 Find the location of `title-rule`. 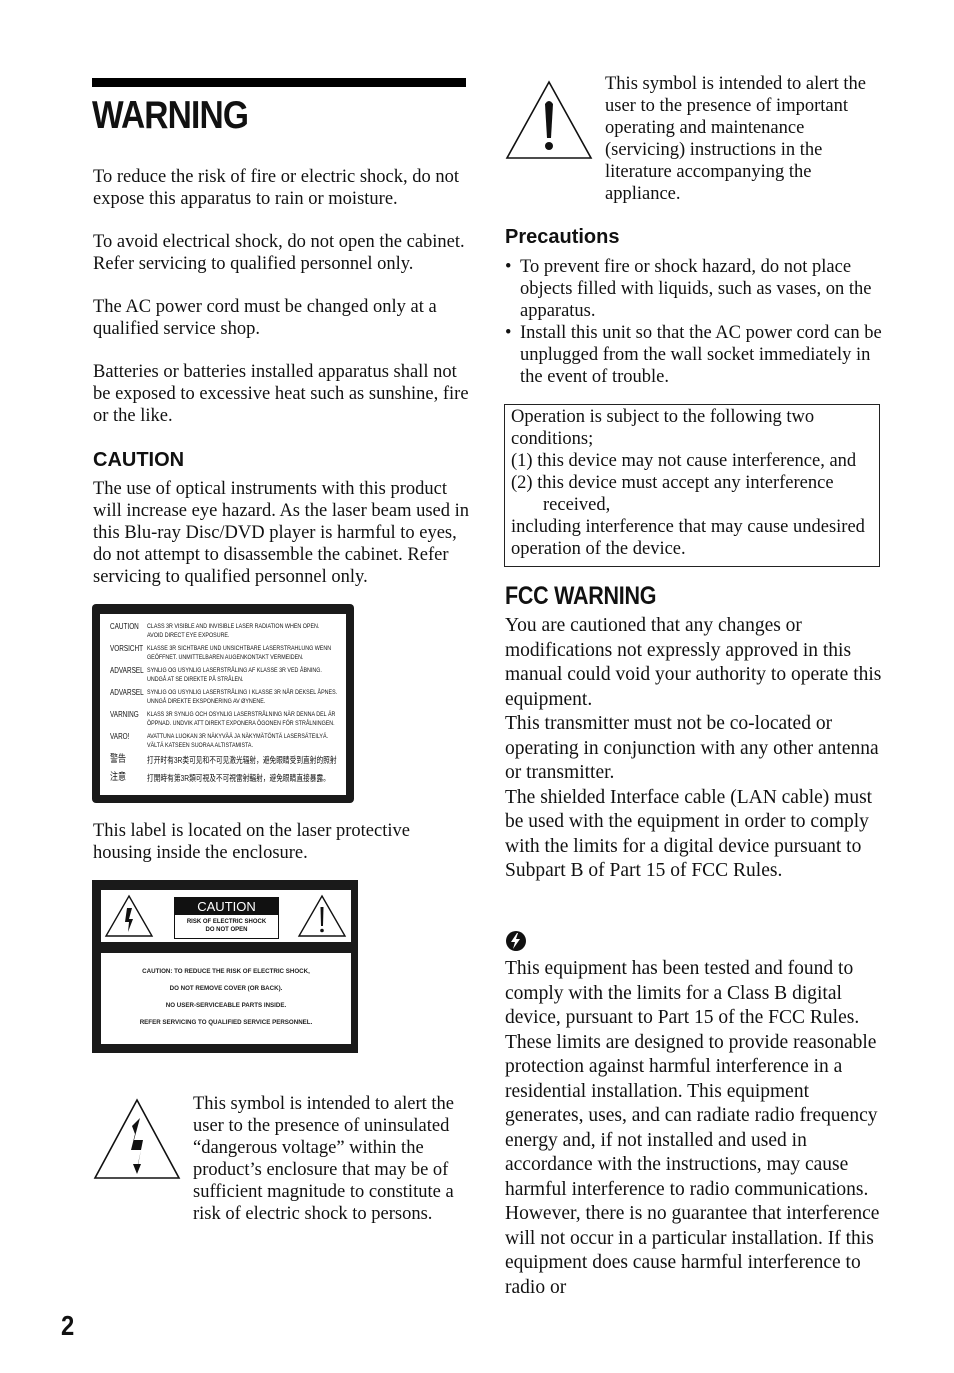

title-rule is located at coordinates (279, 82).